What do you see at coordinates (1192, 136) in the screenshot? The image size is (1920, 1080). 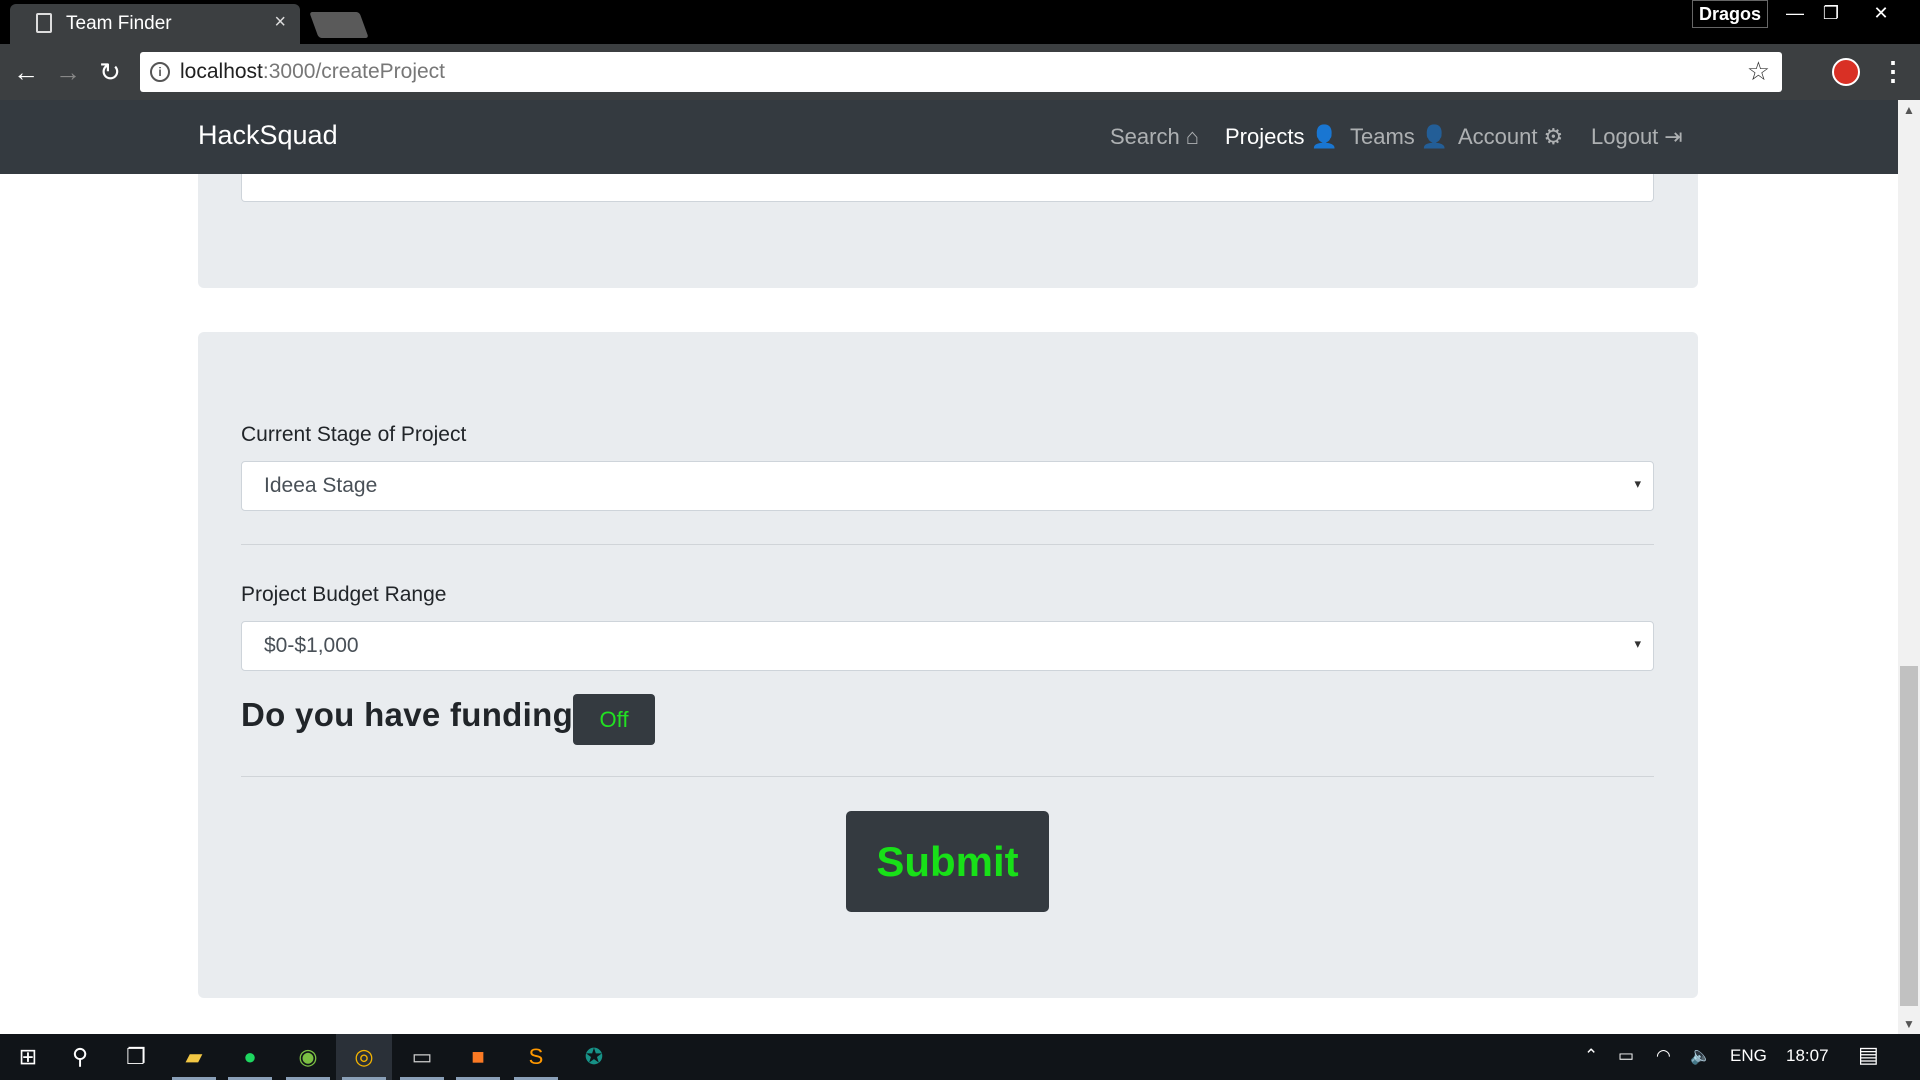 I see `home-icon: ⌂` at bounding box center [1192, 136].